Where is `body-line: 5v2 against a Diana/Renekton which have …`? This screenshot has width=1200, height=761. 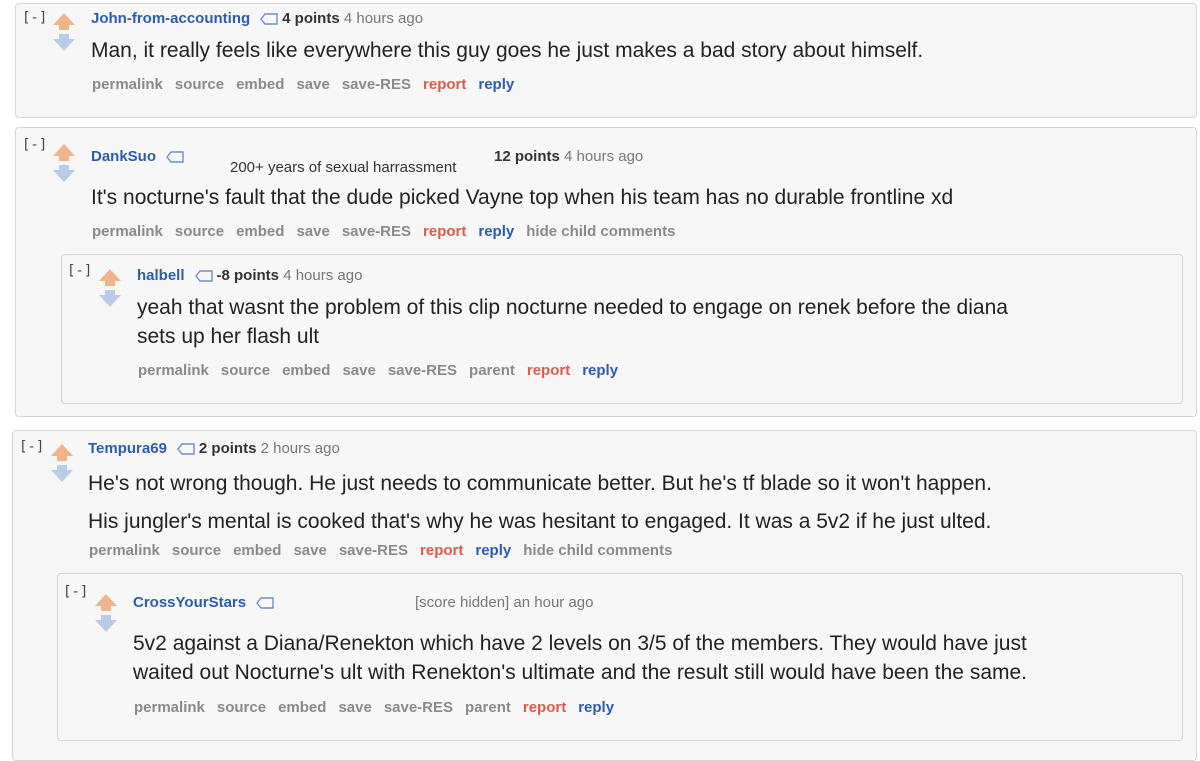
body-line: 5v2 against a Diana/Renekton which have … is located at coordinates (580, 643).